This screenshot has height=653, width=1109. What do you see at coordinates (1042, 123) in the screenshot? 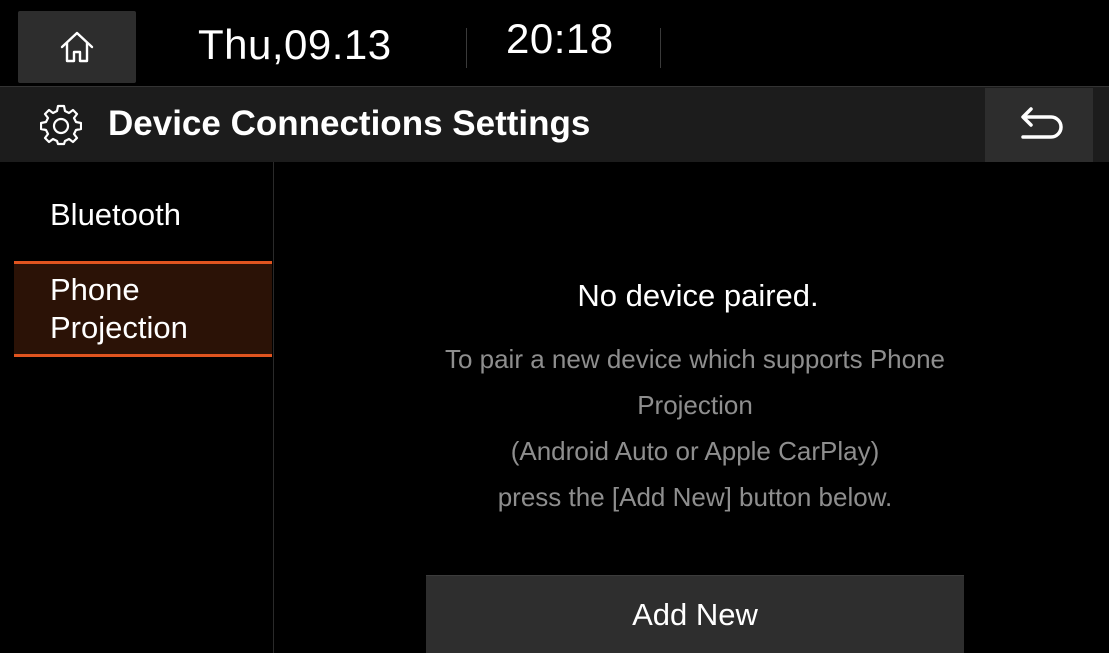
I see `back-arrow-icon` at bounding box center [1042, 123].